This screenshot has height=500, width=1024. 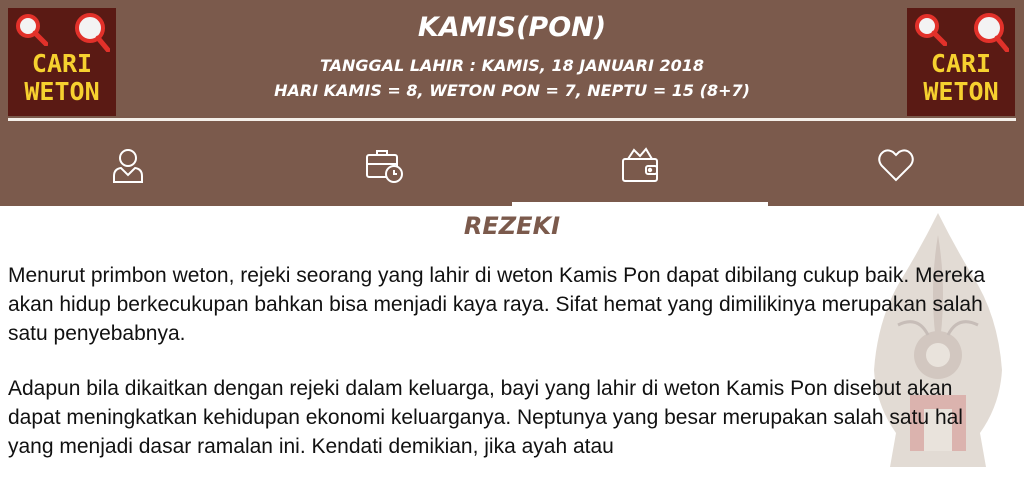 I want to click on person-icon, so click(x=128, y=166).